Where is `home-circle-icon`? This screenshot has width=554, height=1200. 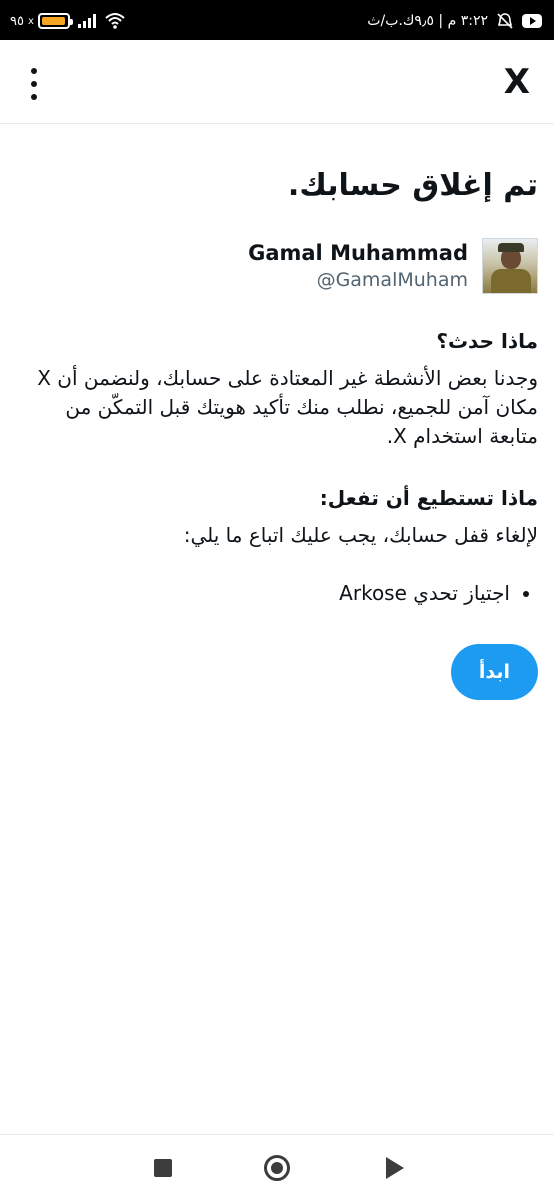 home-circle-icon is located at coordinates (277, 1168).